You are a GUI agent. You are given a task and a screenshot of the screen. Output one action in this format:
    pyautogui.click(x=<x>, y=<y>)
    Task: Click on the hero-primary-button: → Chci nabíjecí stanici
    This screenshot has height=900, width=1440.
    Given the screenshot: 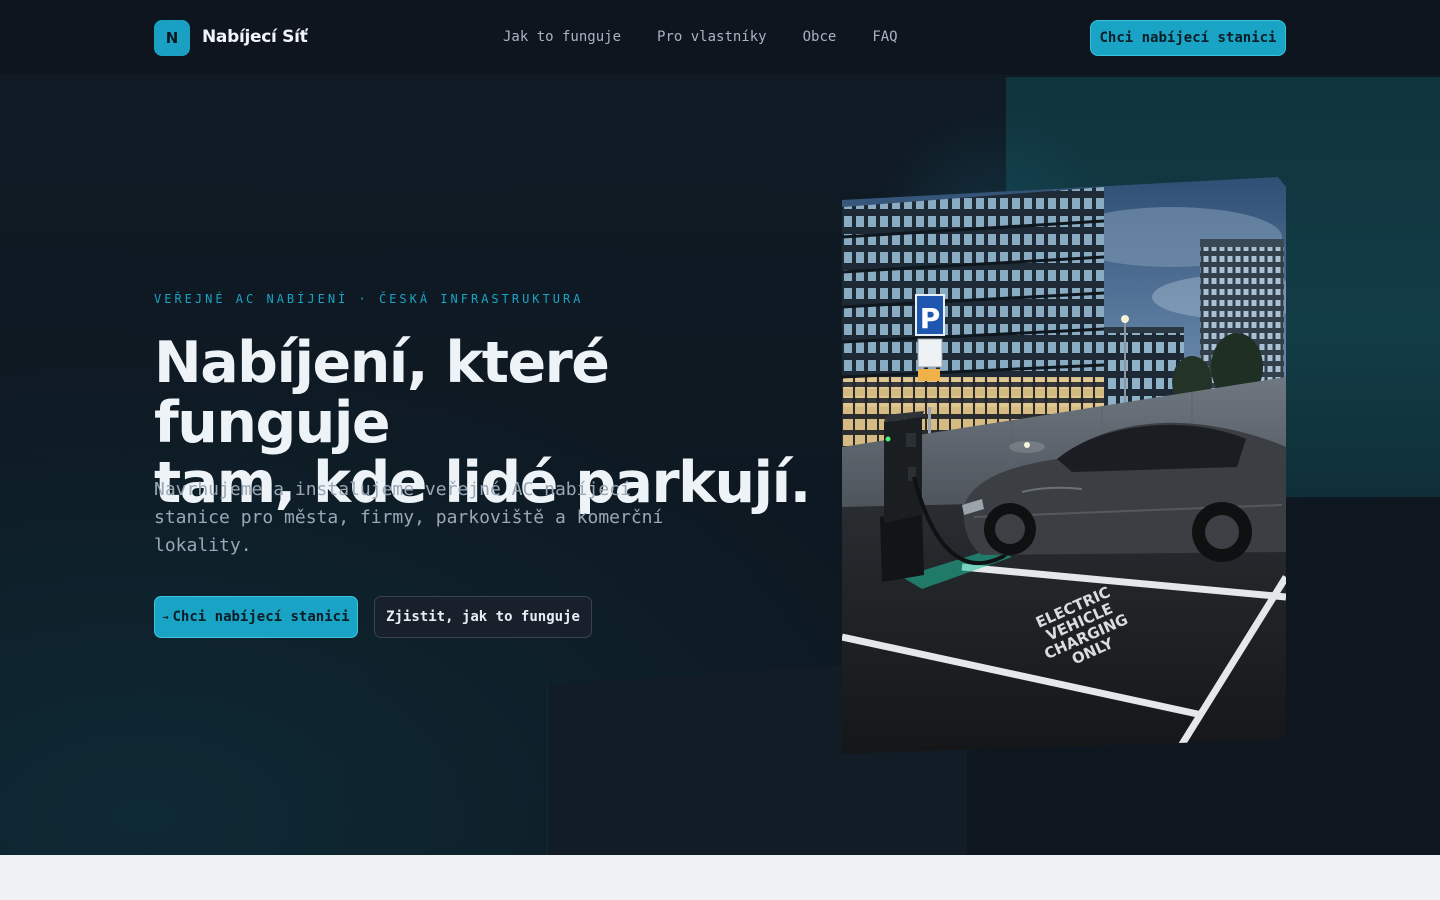 What is the action you would take?
    pyautogui.click(x=256, y=617)
    